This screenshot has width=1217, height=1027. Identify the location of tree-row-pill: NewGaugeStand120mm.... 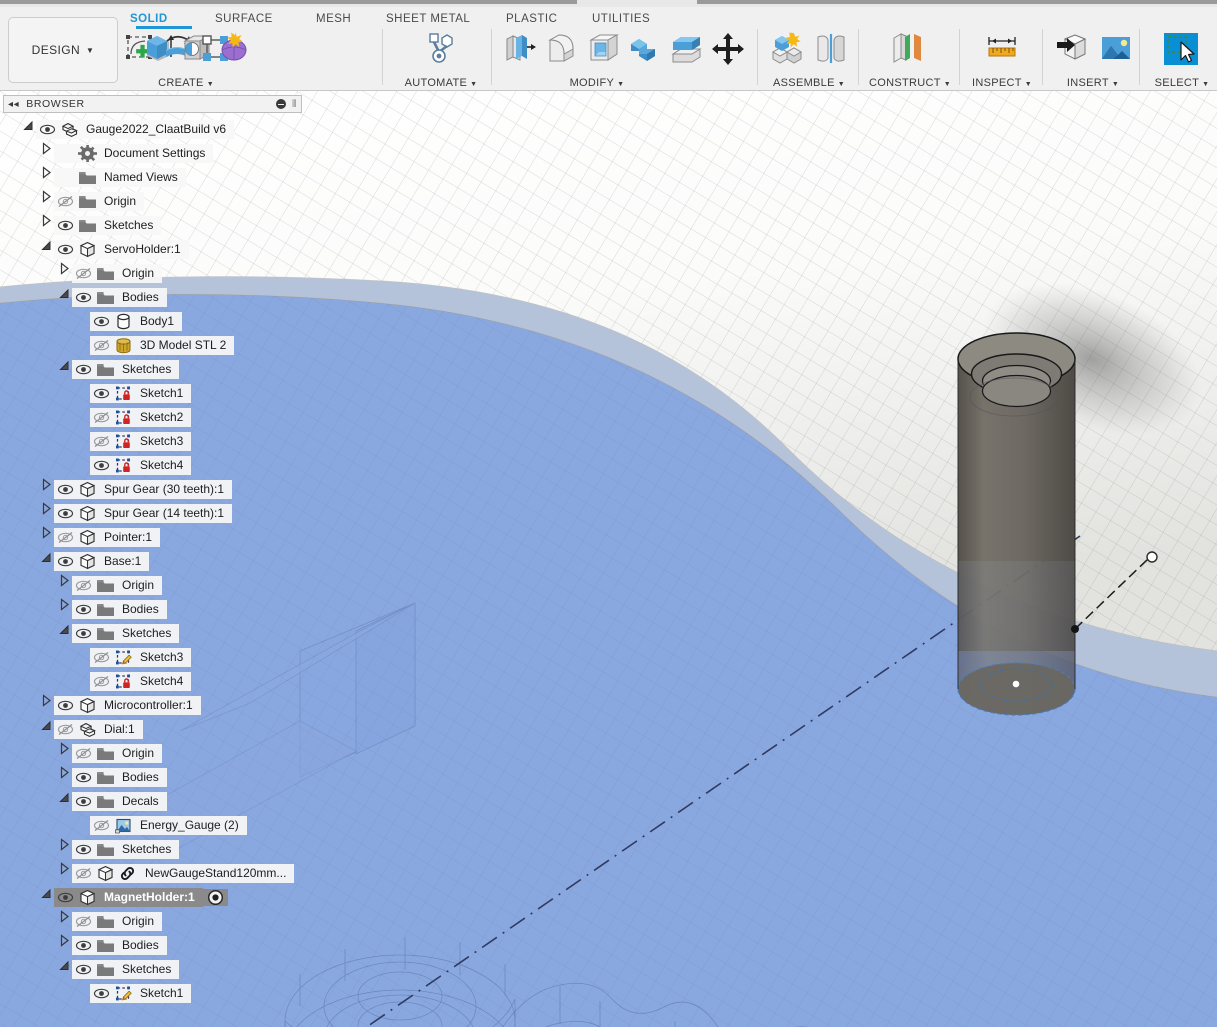
(183, 873).